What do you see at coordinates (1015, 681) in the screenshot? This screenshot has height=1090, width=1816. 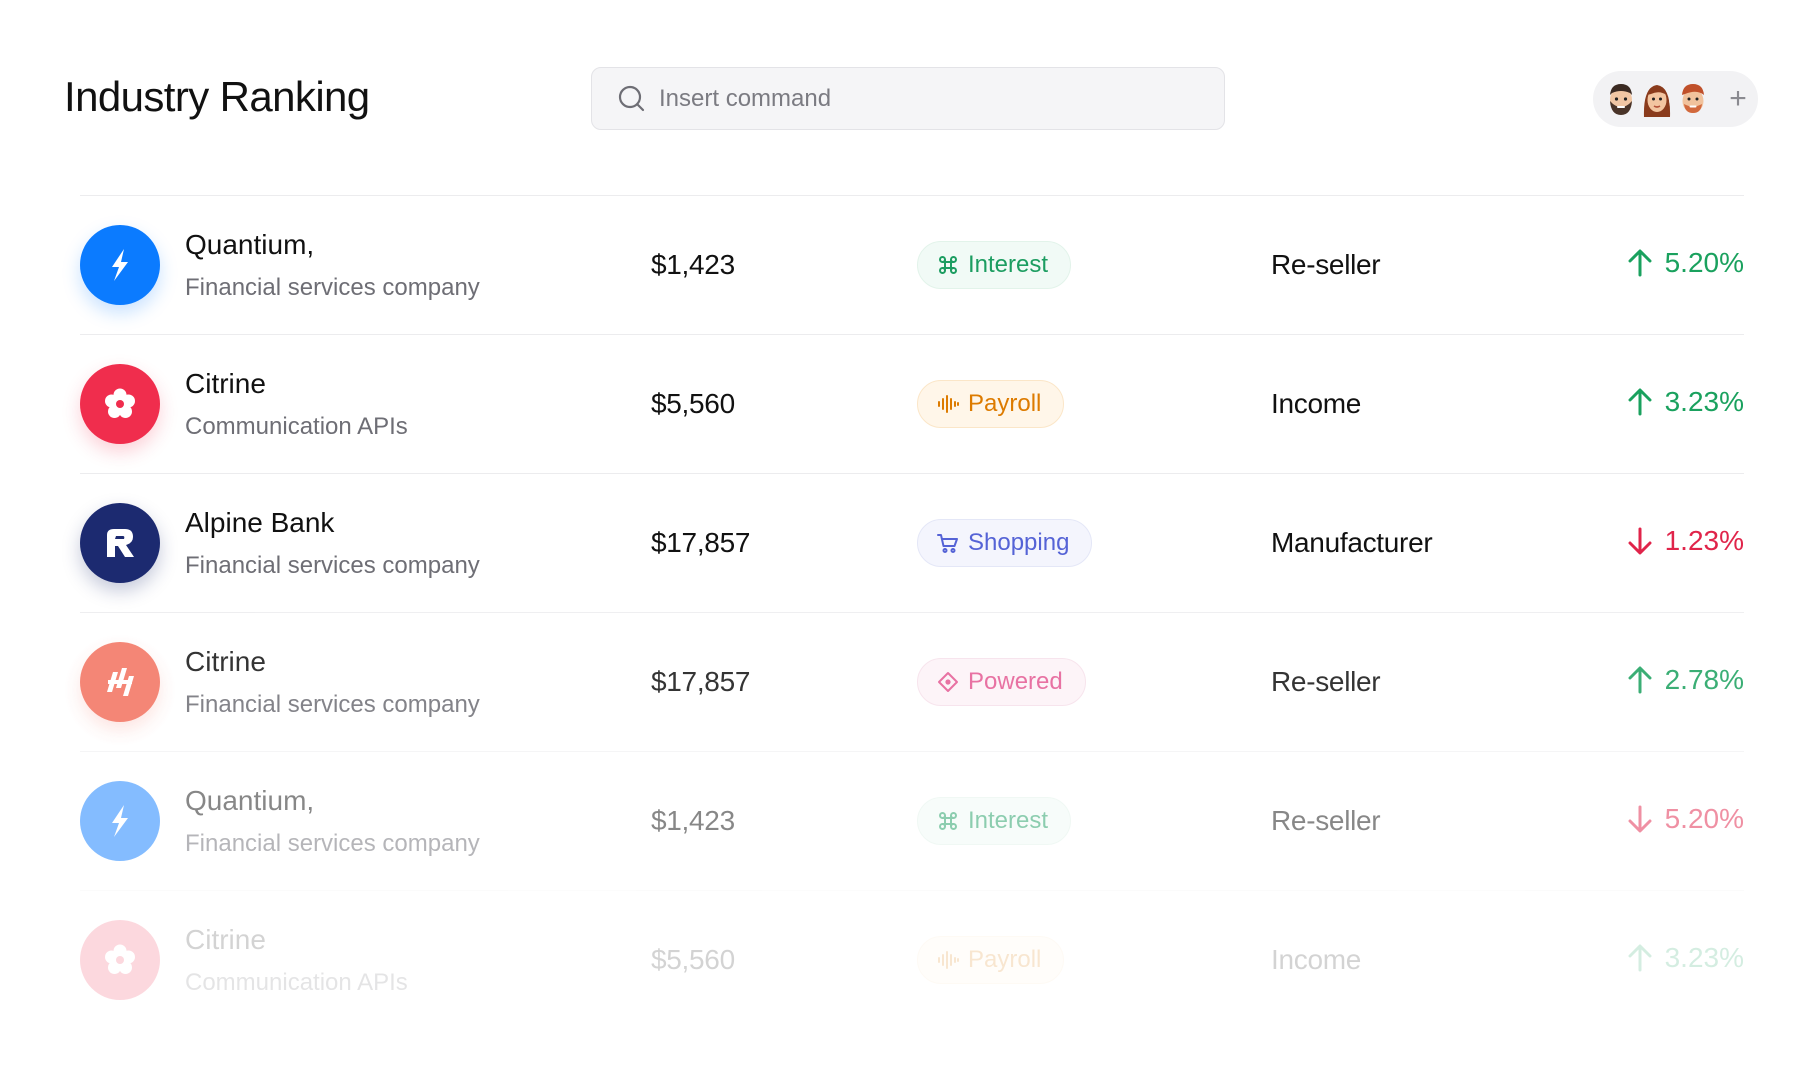 I see `tag-label: Powered` at bounding box center [1015, 681].